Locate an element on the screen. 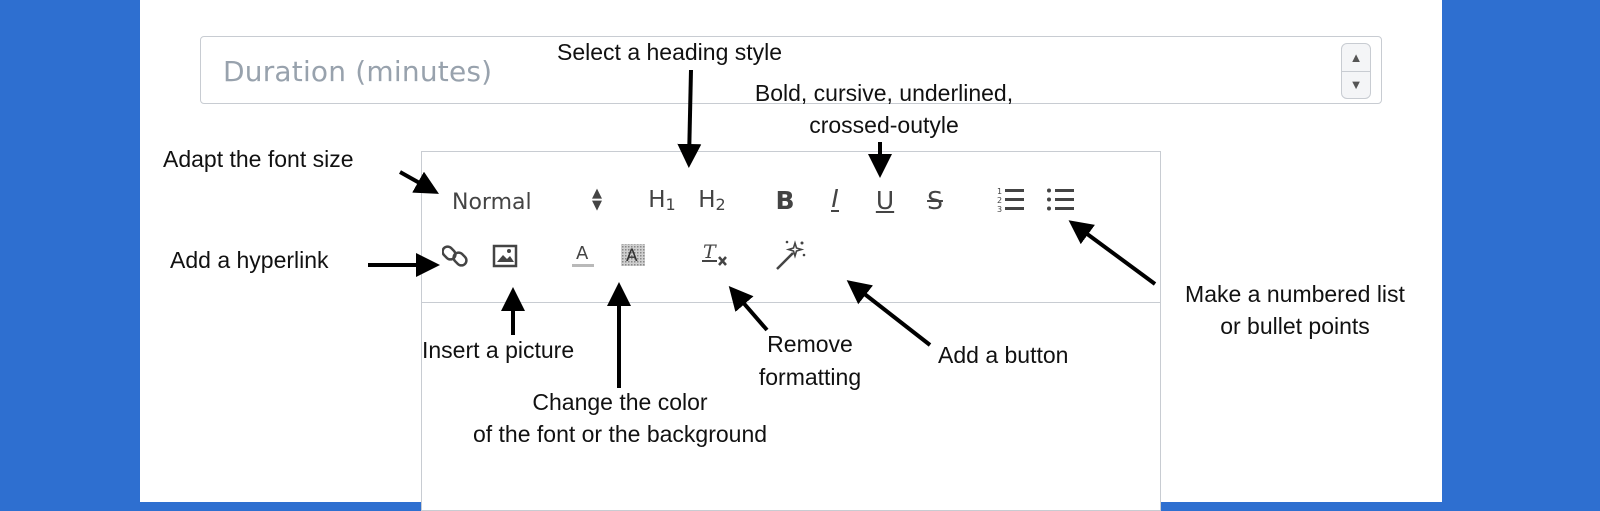 This screenshot has width=1600, height=511. remove-formatting-button: T is located at coordinates (715, 255).